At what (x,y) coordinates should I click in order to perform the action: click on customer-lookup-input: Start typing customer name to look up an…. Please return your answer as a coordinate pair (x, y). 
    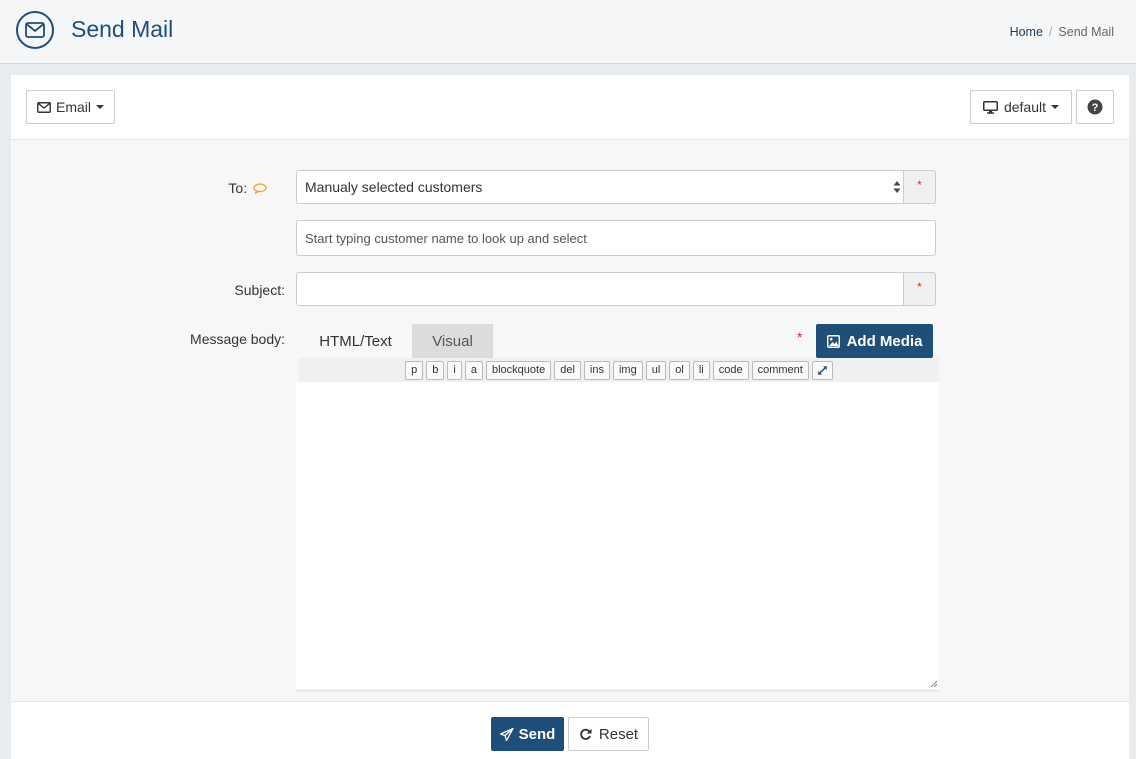
    Looking at the image, I should click on (616, 238).